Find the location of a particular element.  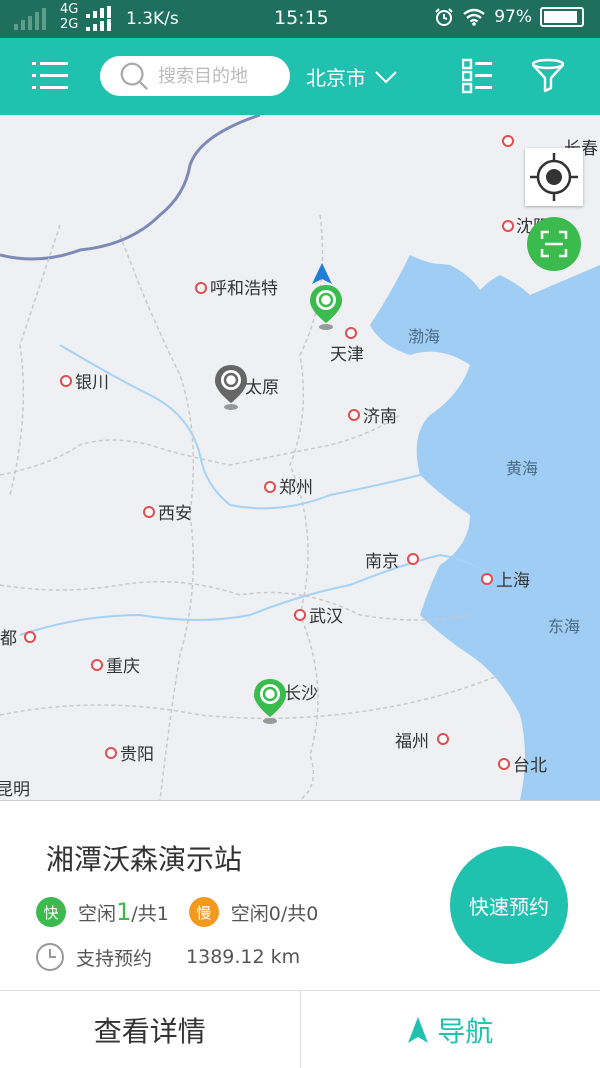

menu-button is located at coordinates (50, 76).